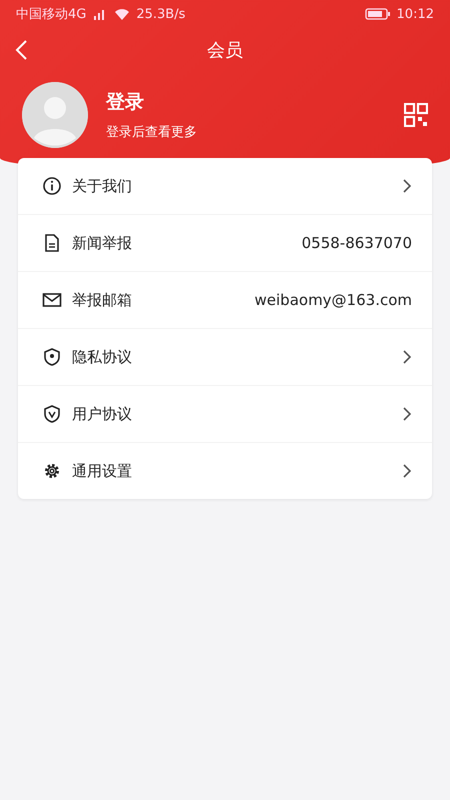 The width and height of the screenshot is (450, 800). What do you see at coordinates (102, 471) in the screenshot?
I see `menu-label: 通用设置` at bounding box center [102, 471].